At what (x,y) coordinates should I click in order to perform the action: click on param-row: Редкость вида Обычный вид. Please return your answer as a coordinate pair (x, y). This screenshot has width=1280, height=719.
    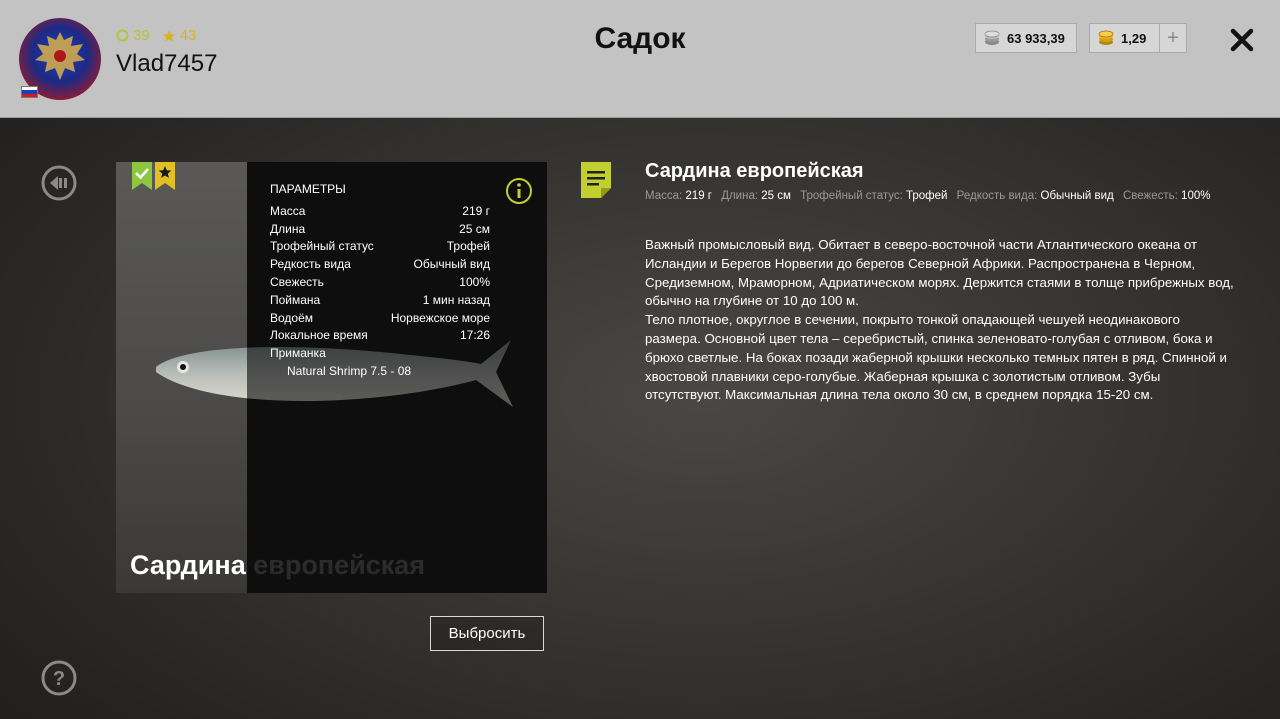
    Looking at the image, I should click on (380, 264).